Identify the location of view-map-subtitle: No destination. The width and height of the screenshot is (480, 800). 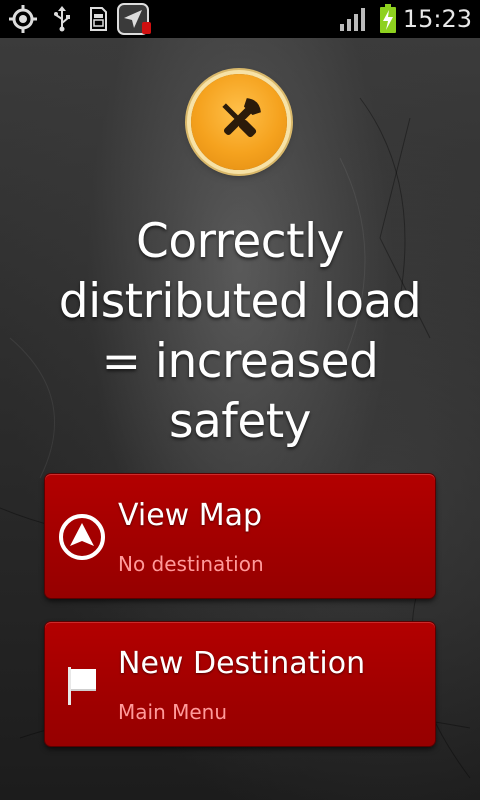
(191, 564).